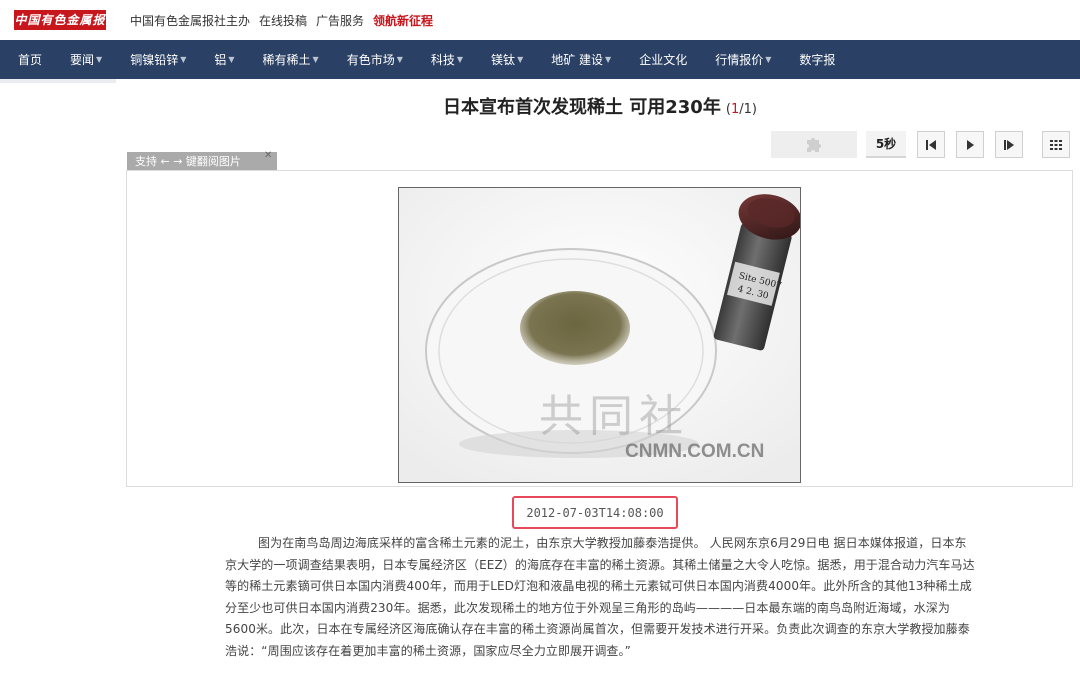 The image size is (1080, 684). I want to click on top-link-submit: 在线投稿, so click(283, 20).